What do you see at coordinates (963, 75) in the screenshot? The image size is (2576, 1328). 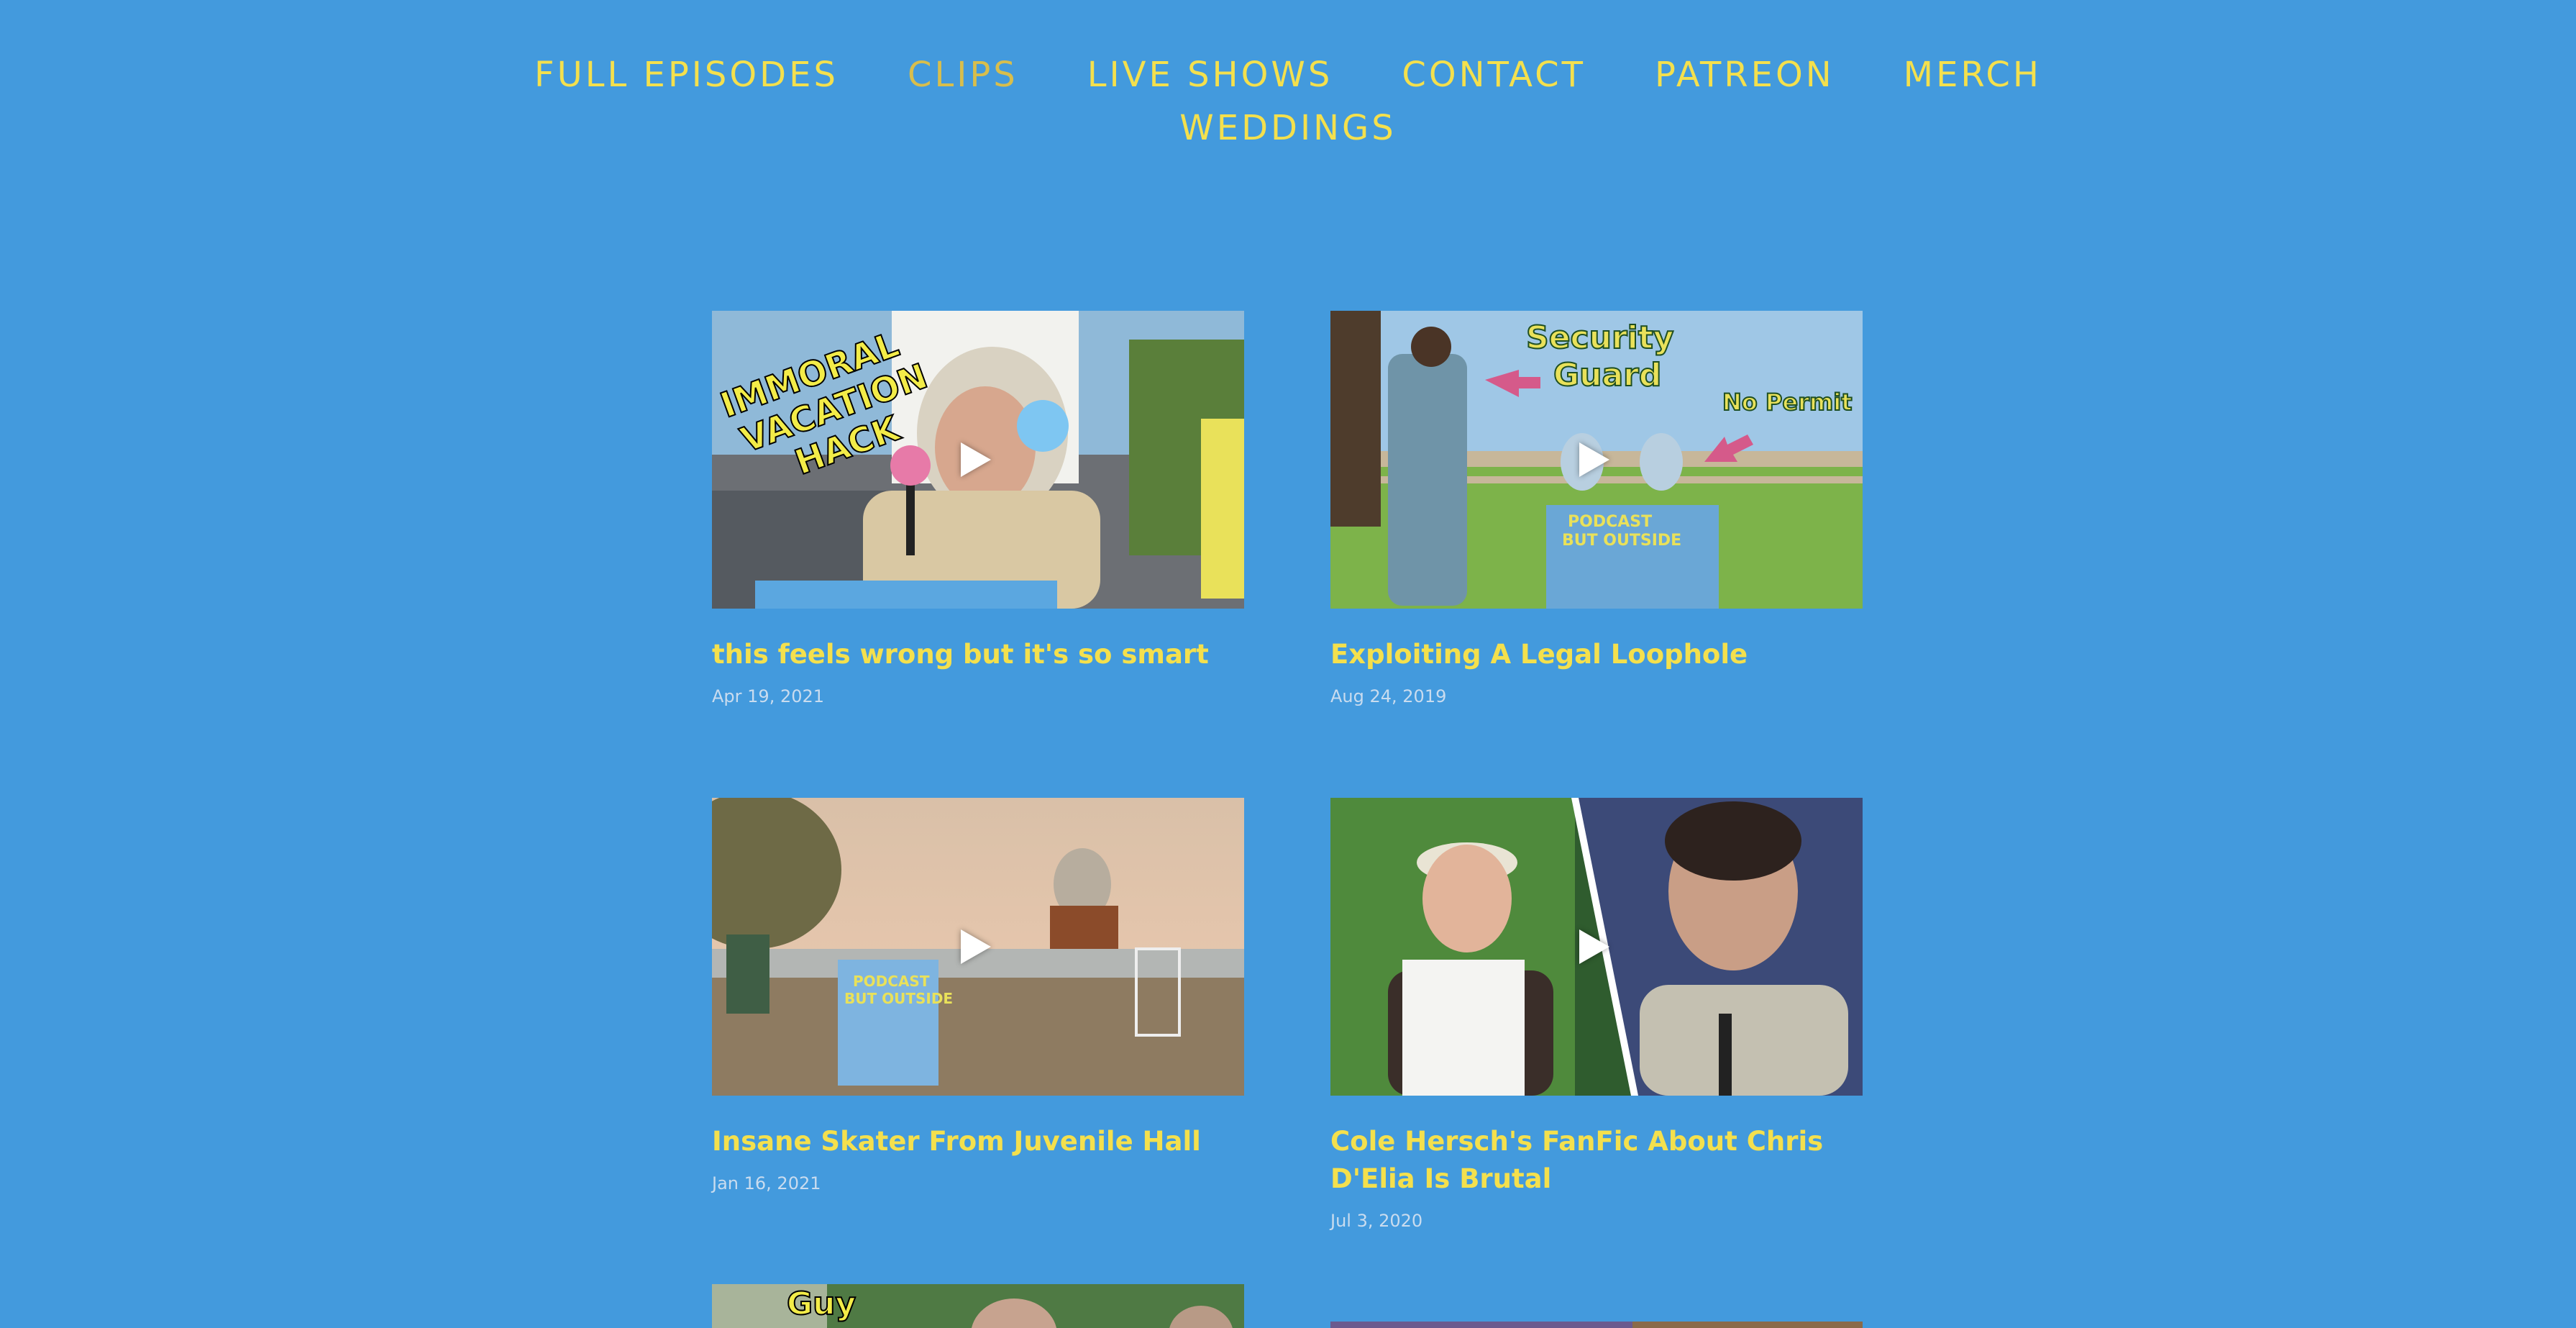 I see `nav-item-clips: CLIPS` at bounding box center [963, 75].